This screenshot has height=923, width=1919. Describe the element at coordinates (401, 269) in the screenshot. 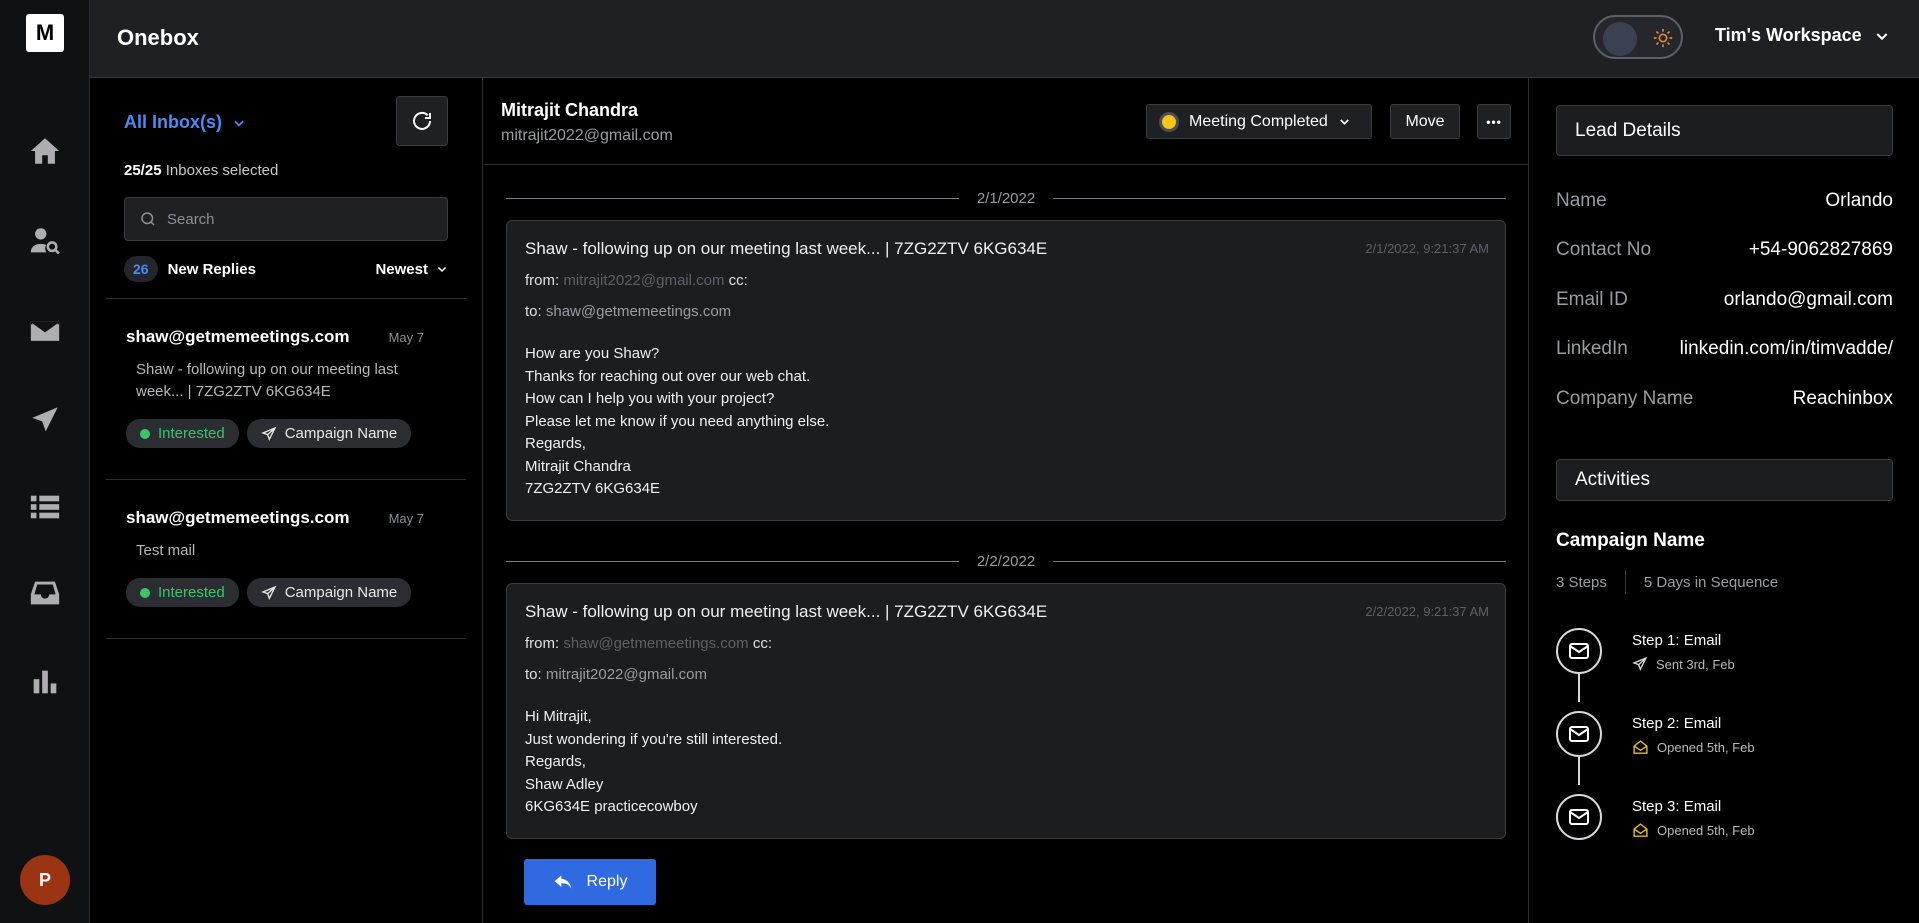

I see `sort-label: Newest` at that location.